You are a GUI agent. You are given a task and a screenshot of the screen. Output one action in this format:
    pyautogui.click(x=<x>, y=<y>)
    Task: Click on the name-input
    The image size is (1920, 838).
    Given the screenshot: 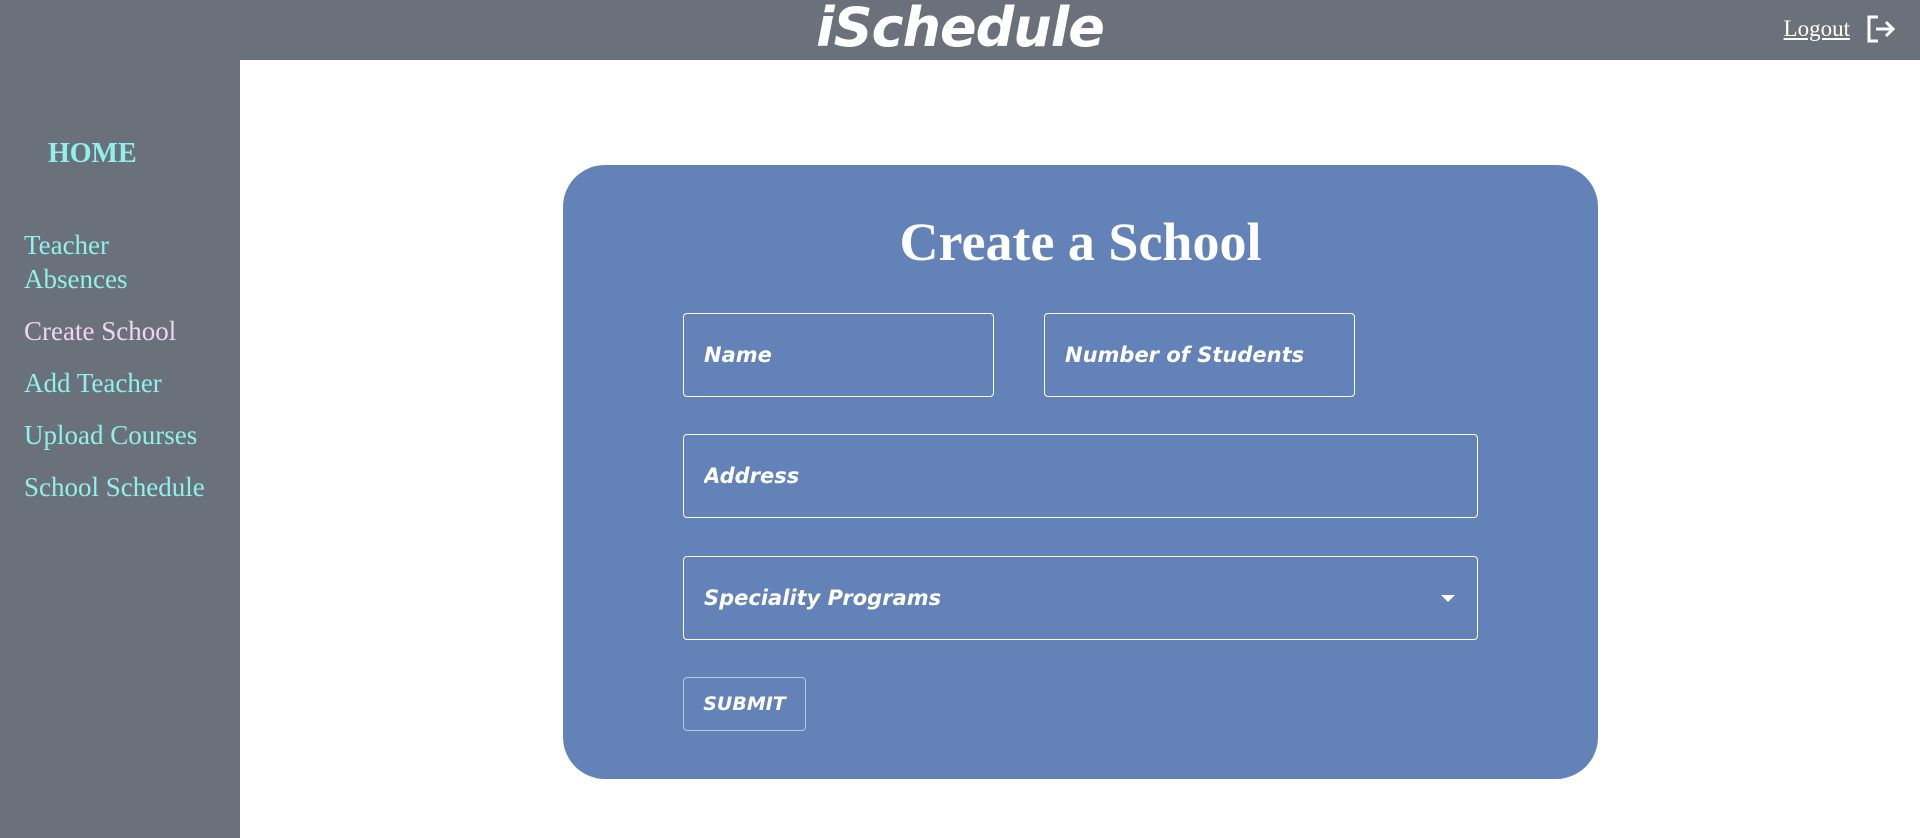 What is the action you would take?
    pyautogui.click(x=838, y=355)
    